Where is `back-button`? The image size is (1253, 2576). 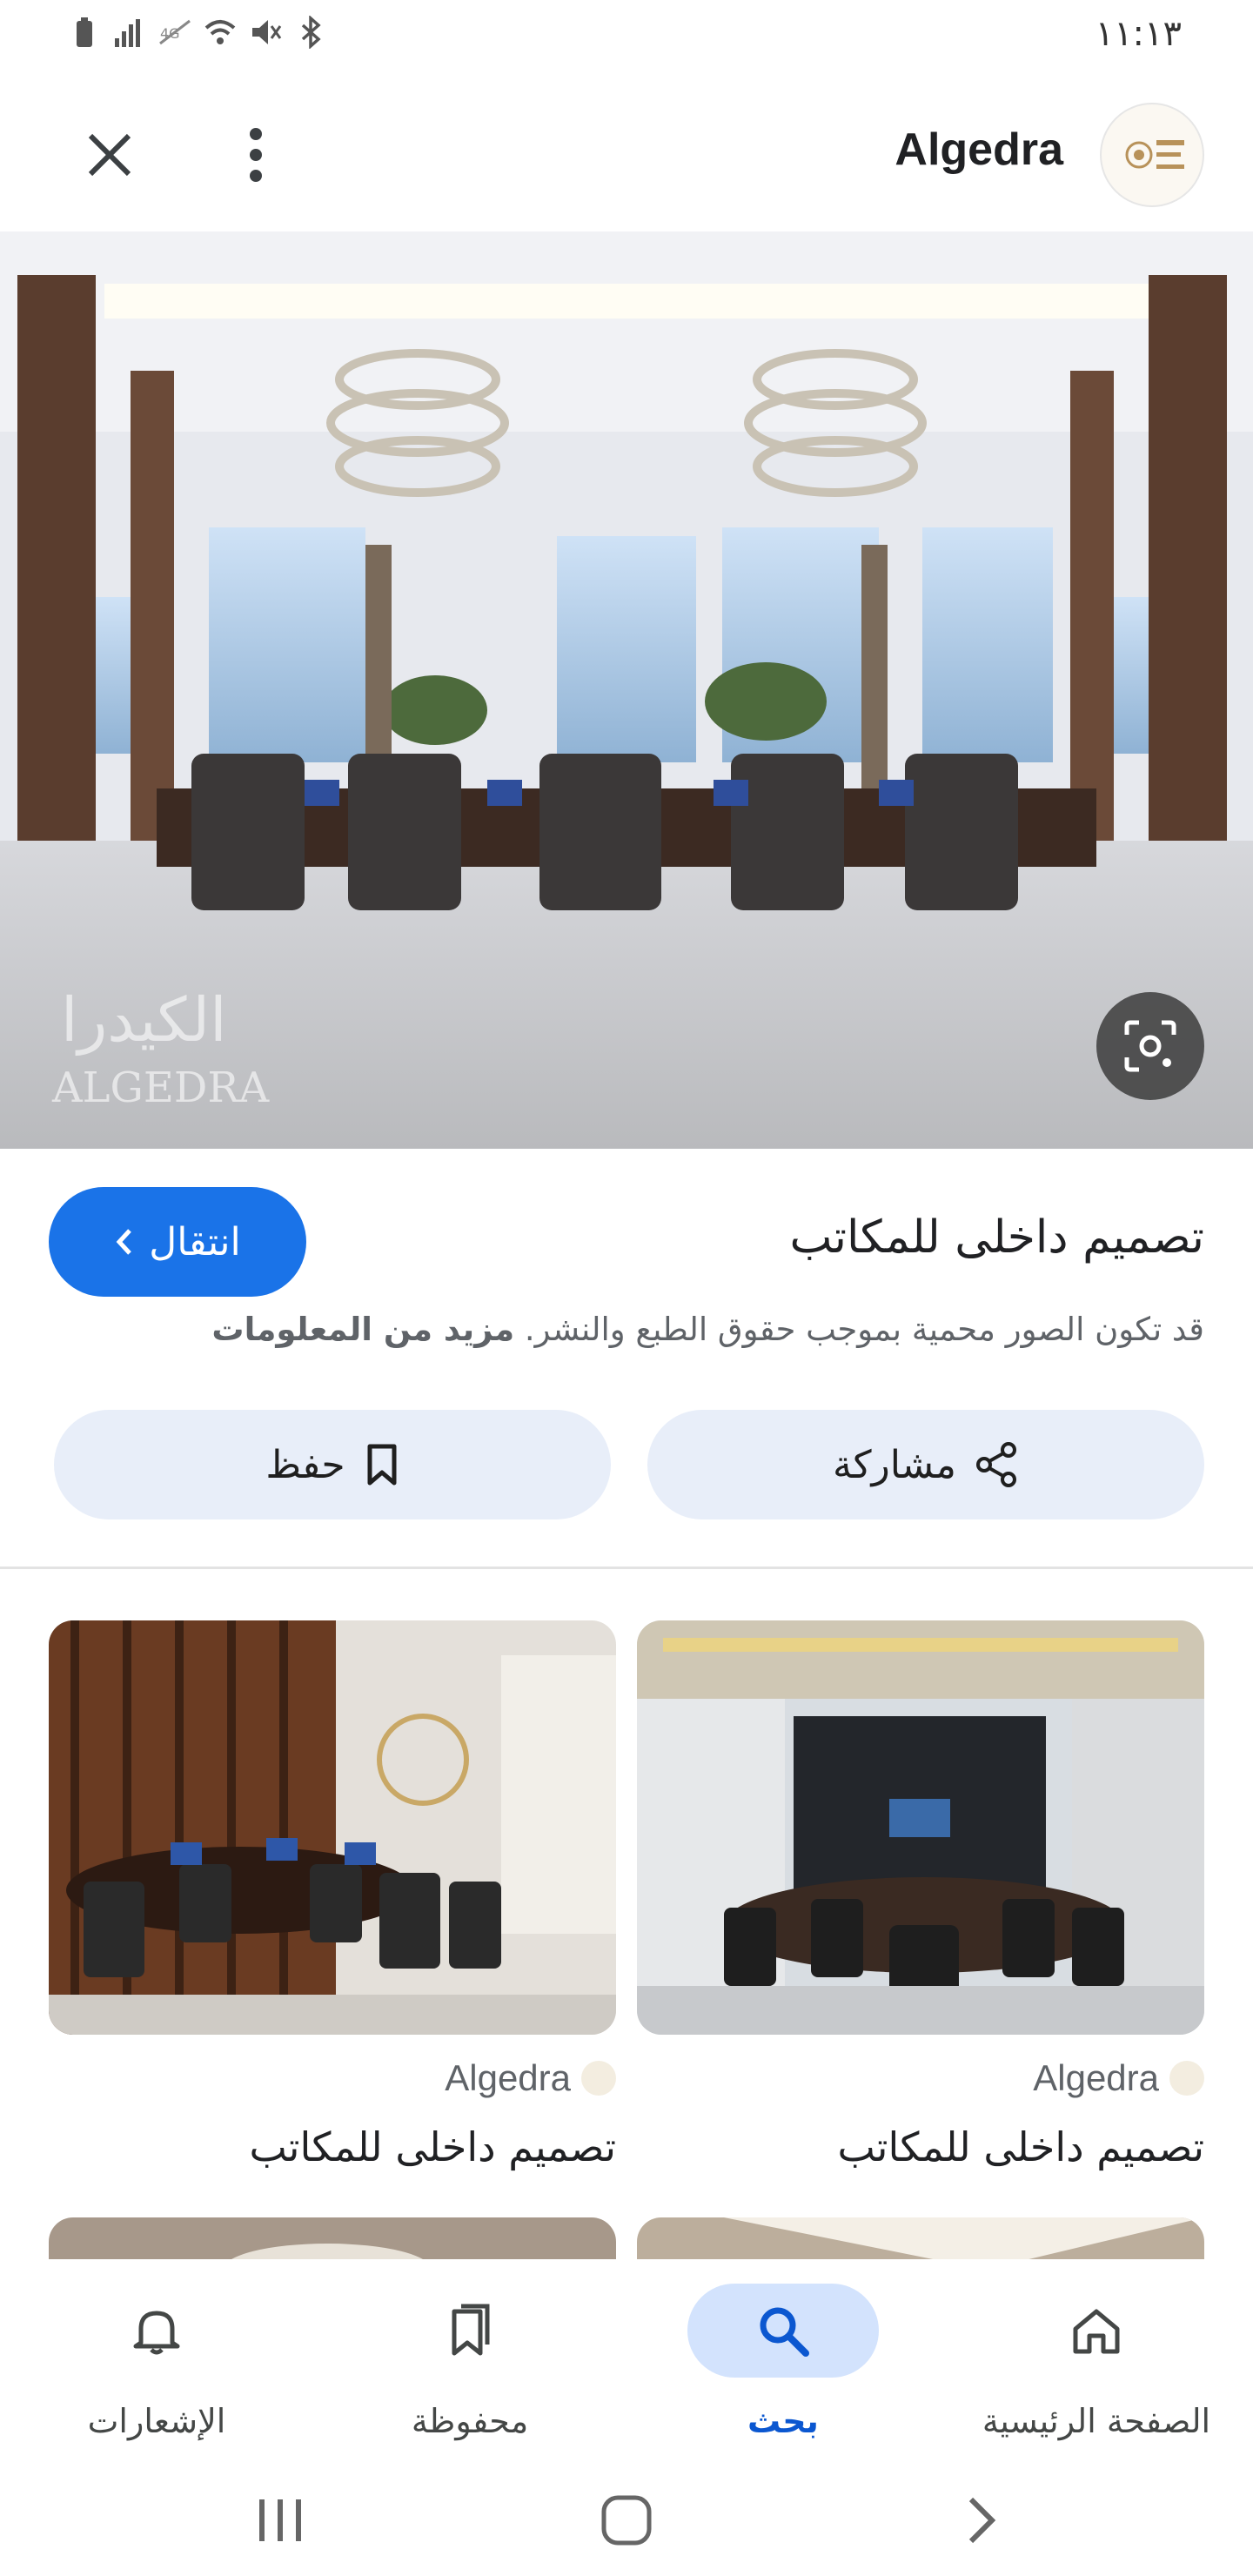
back-button is located at coordinates (981, 2520).